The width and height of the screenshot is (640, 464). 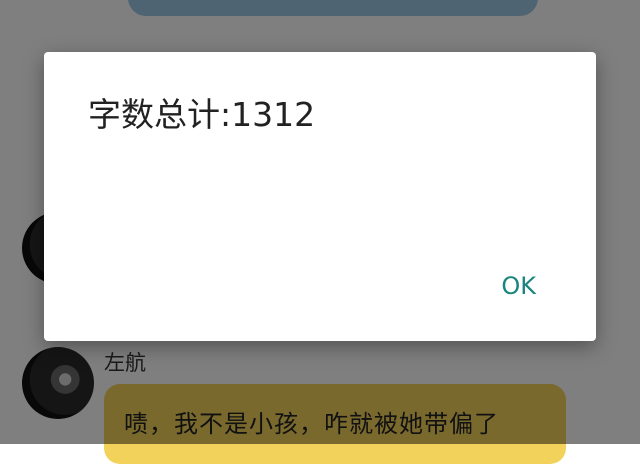 I want to click on dialog-message: 字数总计:1312, so click(x=202, y=114).